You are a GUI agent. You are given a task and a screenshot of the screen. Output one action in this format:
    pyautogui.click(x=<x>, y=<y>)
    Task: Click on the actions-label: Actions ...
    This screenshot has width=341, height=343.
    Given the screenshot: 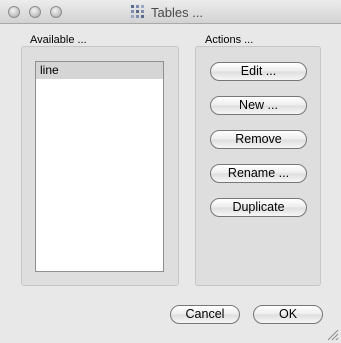 What is the action you would take?
    pyautogui.click(x=229, y=40)
    